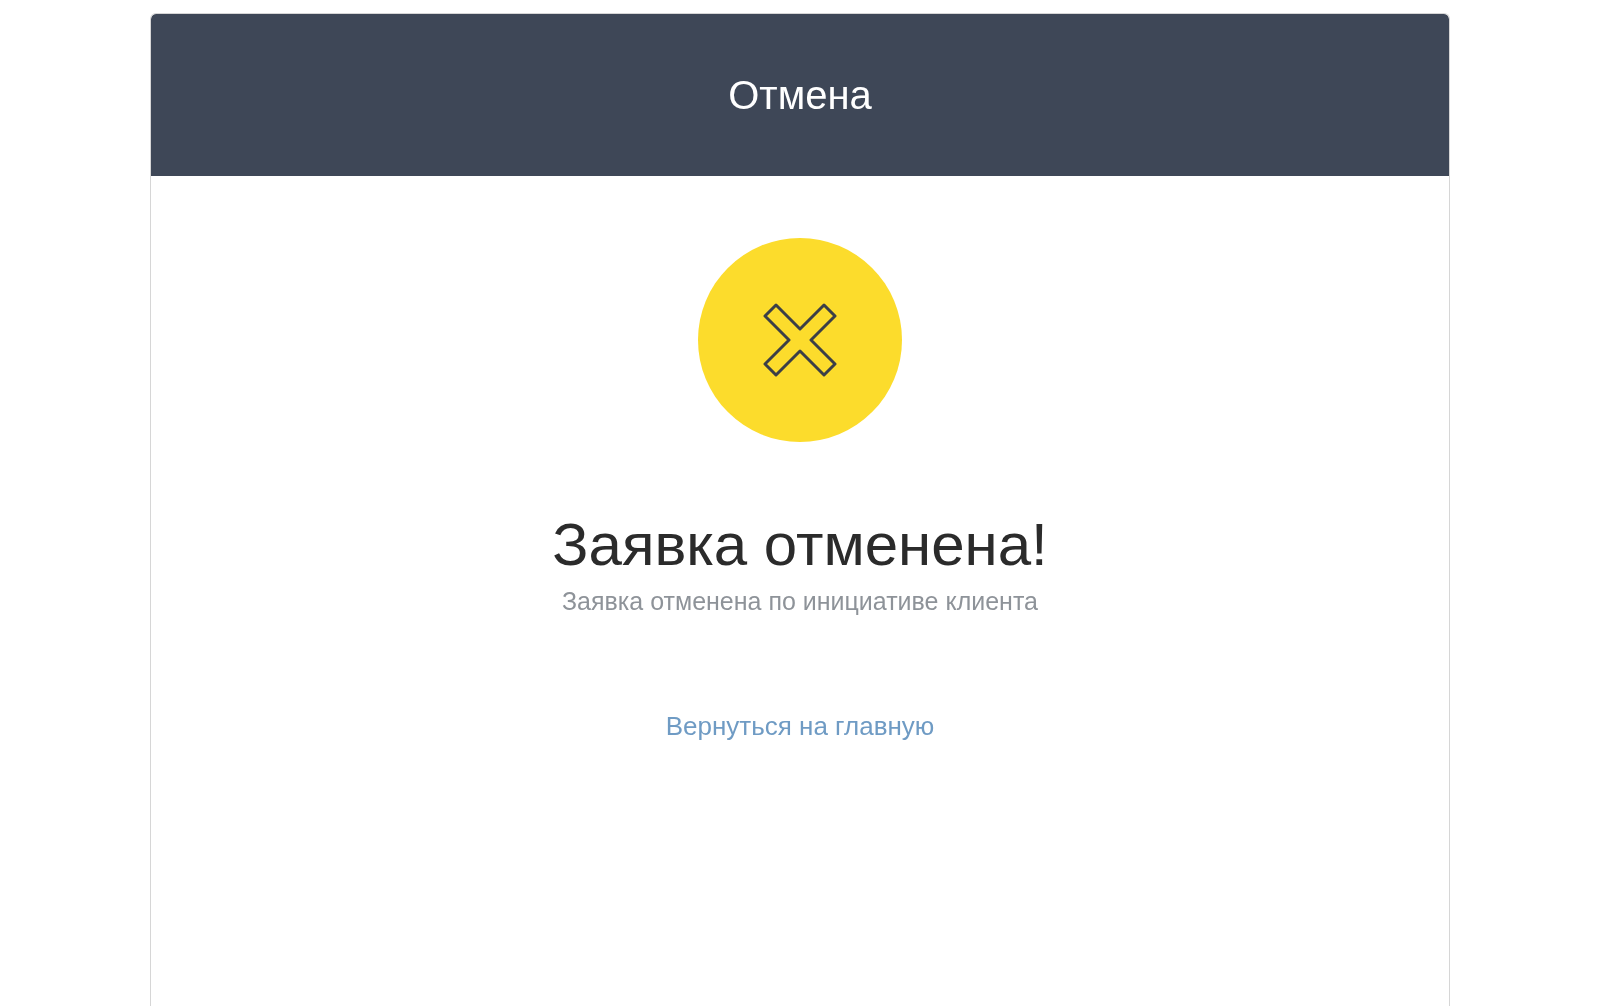  What do you see at coordinates (800, 544) in the screenshot?
I see `status-title: Заявка отменена!` at bounding box center [800, 544].